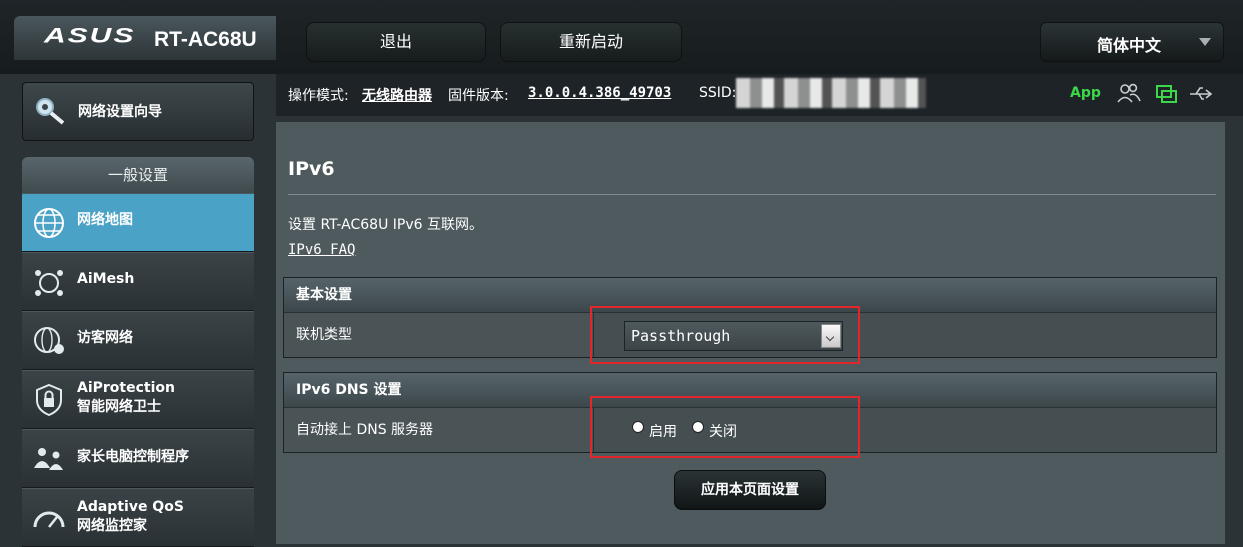 This screenshot has height=547, width=1243. I want to click on sidebar-item-label: Adaptive QoS, so click(130, 507).